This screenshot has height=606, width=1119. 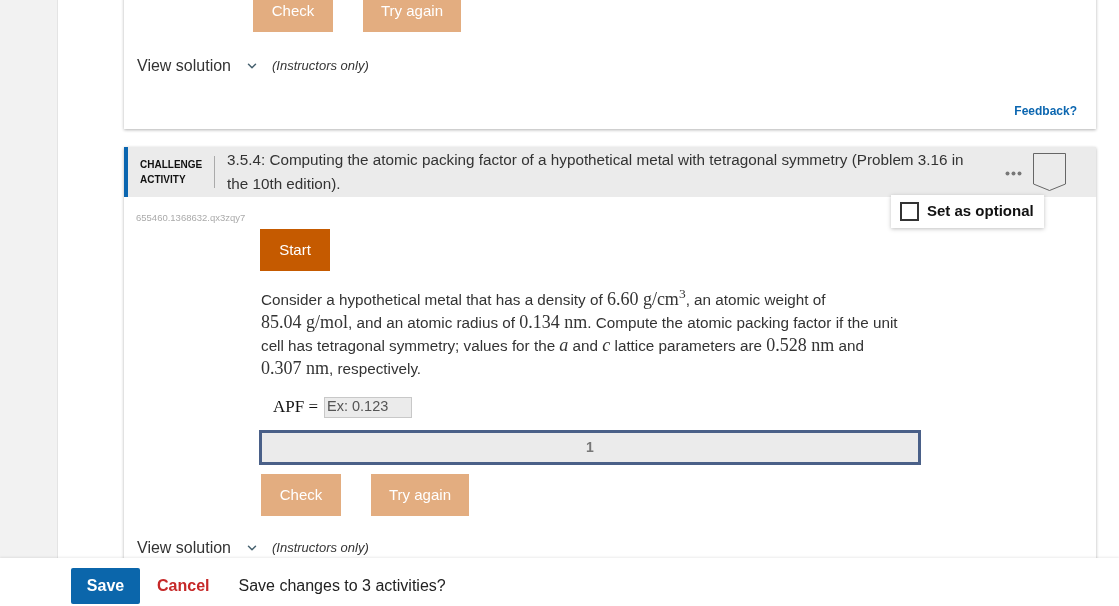 I want to click on apf-label: APF =, so click(x=296, y=407).